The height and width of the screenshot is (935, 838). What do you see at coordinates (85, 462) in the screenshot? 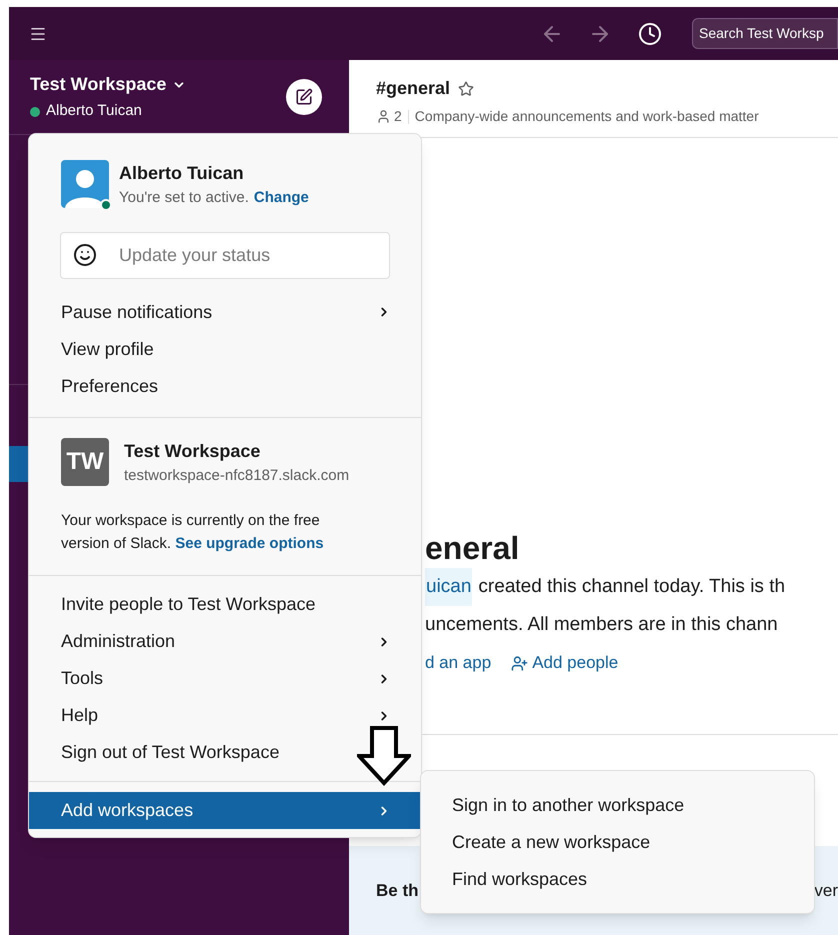
I see `workspace-logo: TW` at bounding box center [85, 462].